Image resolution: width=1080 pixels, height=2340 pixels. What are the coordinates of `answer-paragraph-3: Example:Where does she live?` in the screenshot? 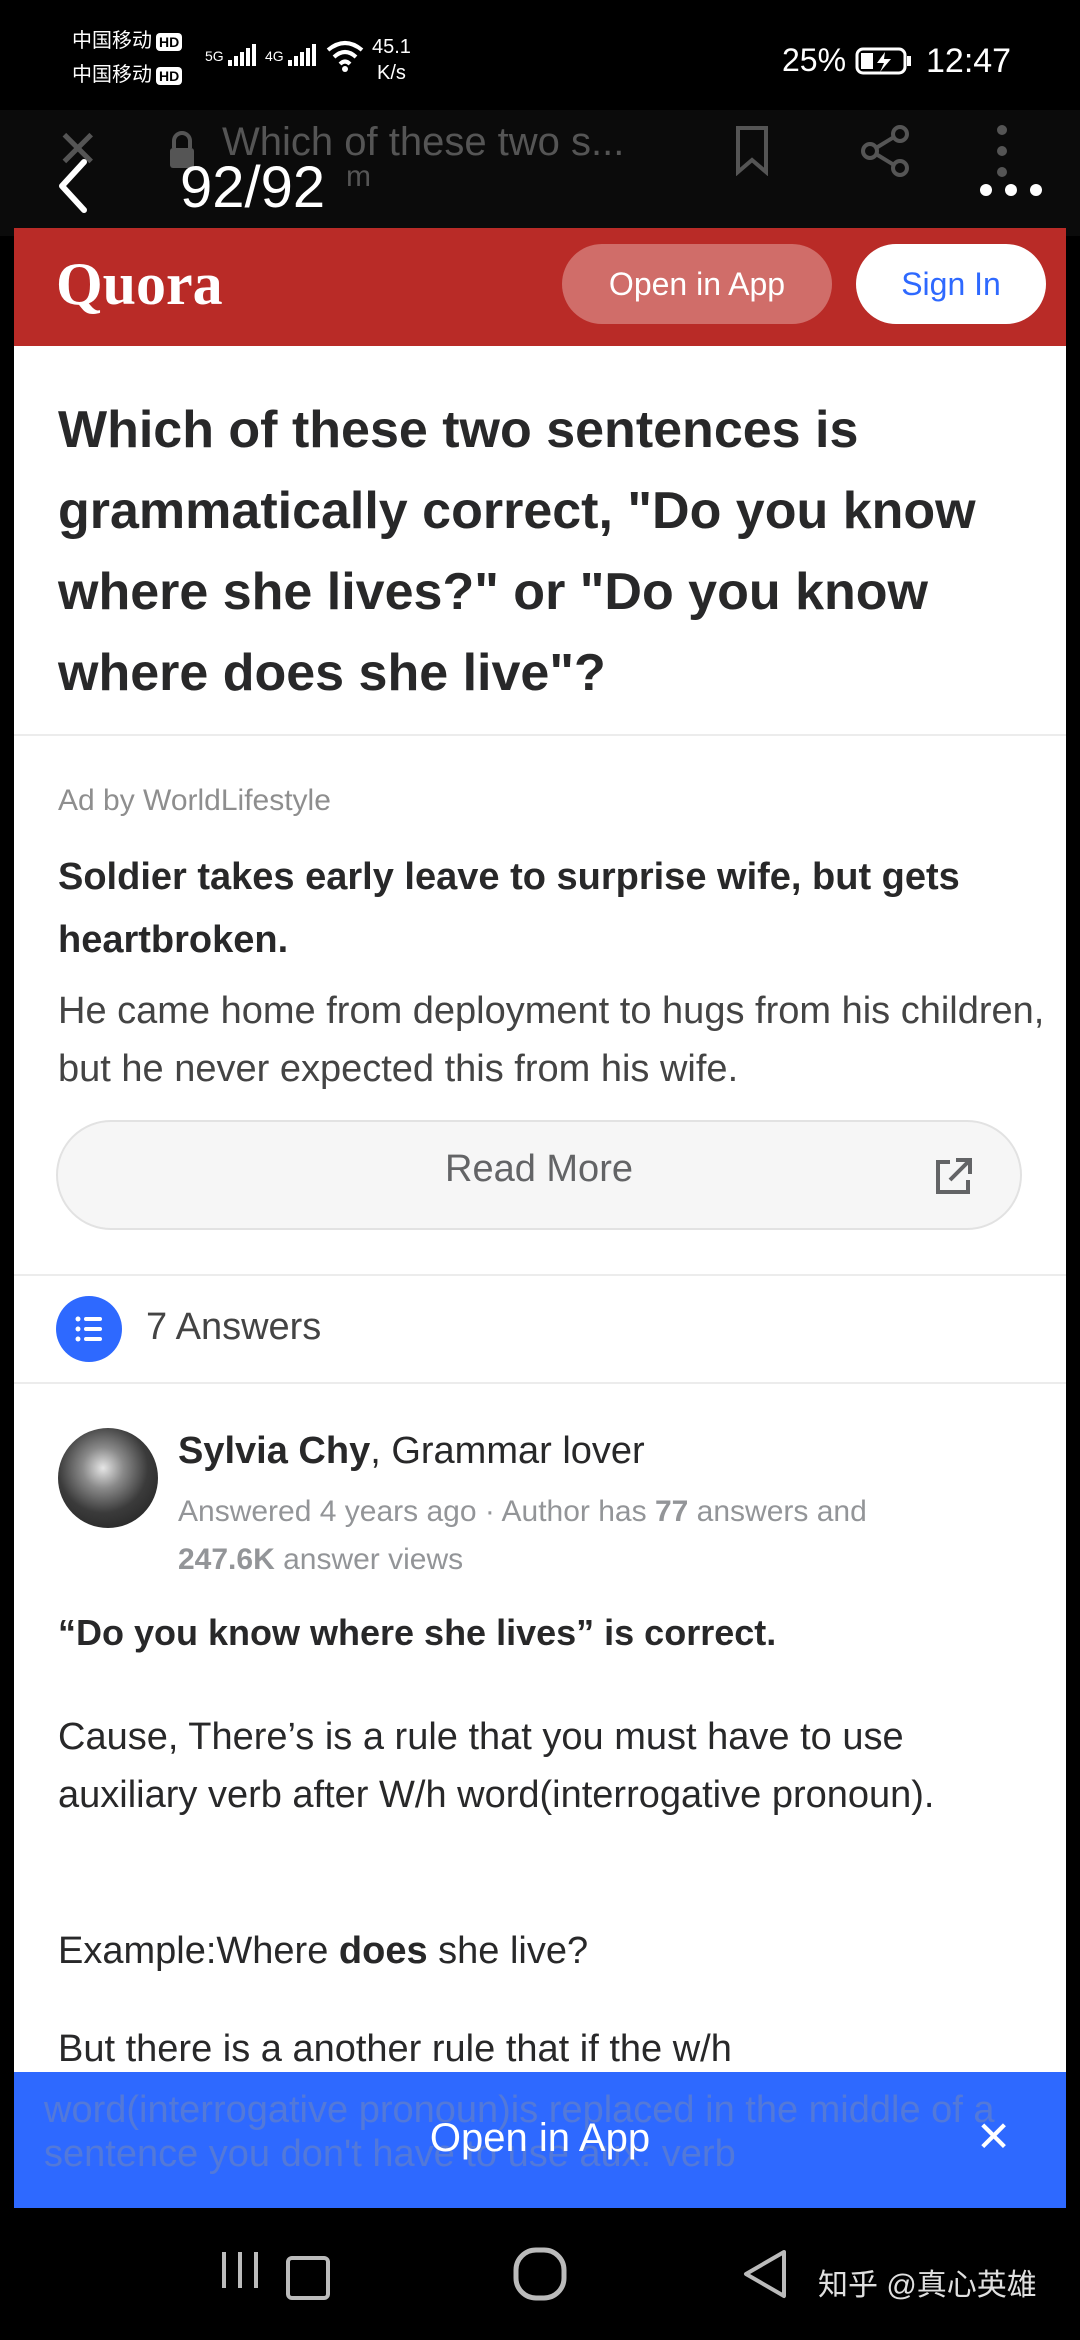 It's located at (323, 1951).